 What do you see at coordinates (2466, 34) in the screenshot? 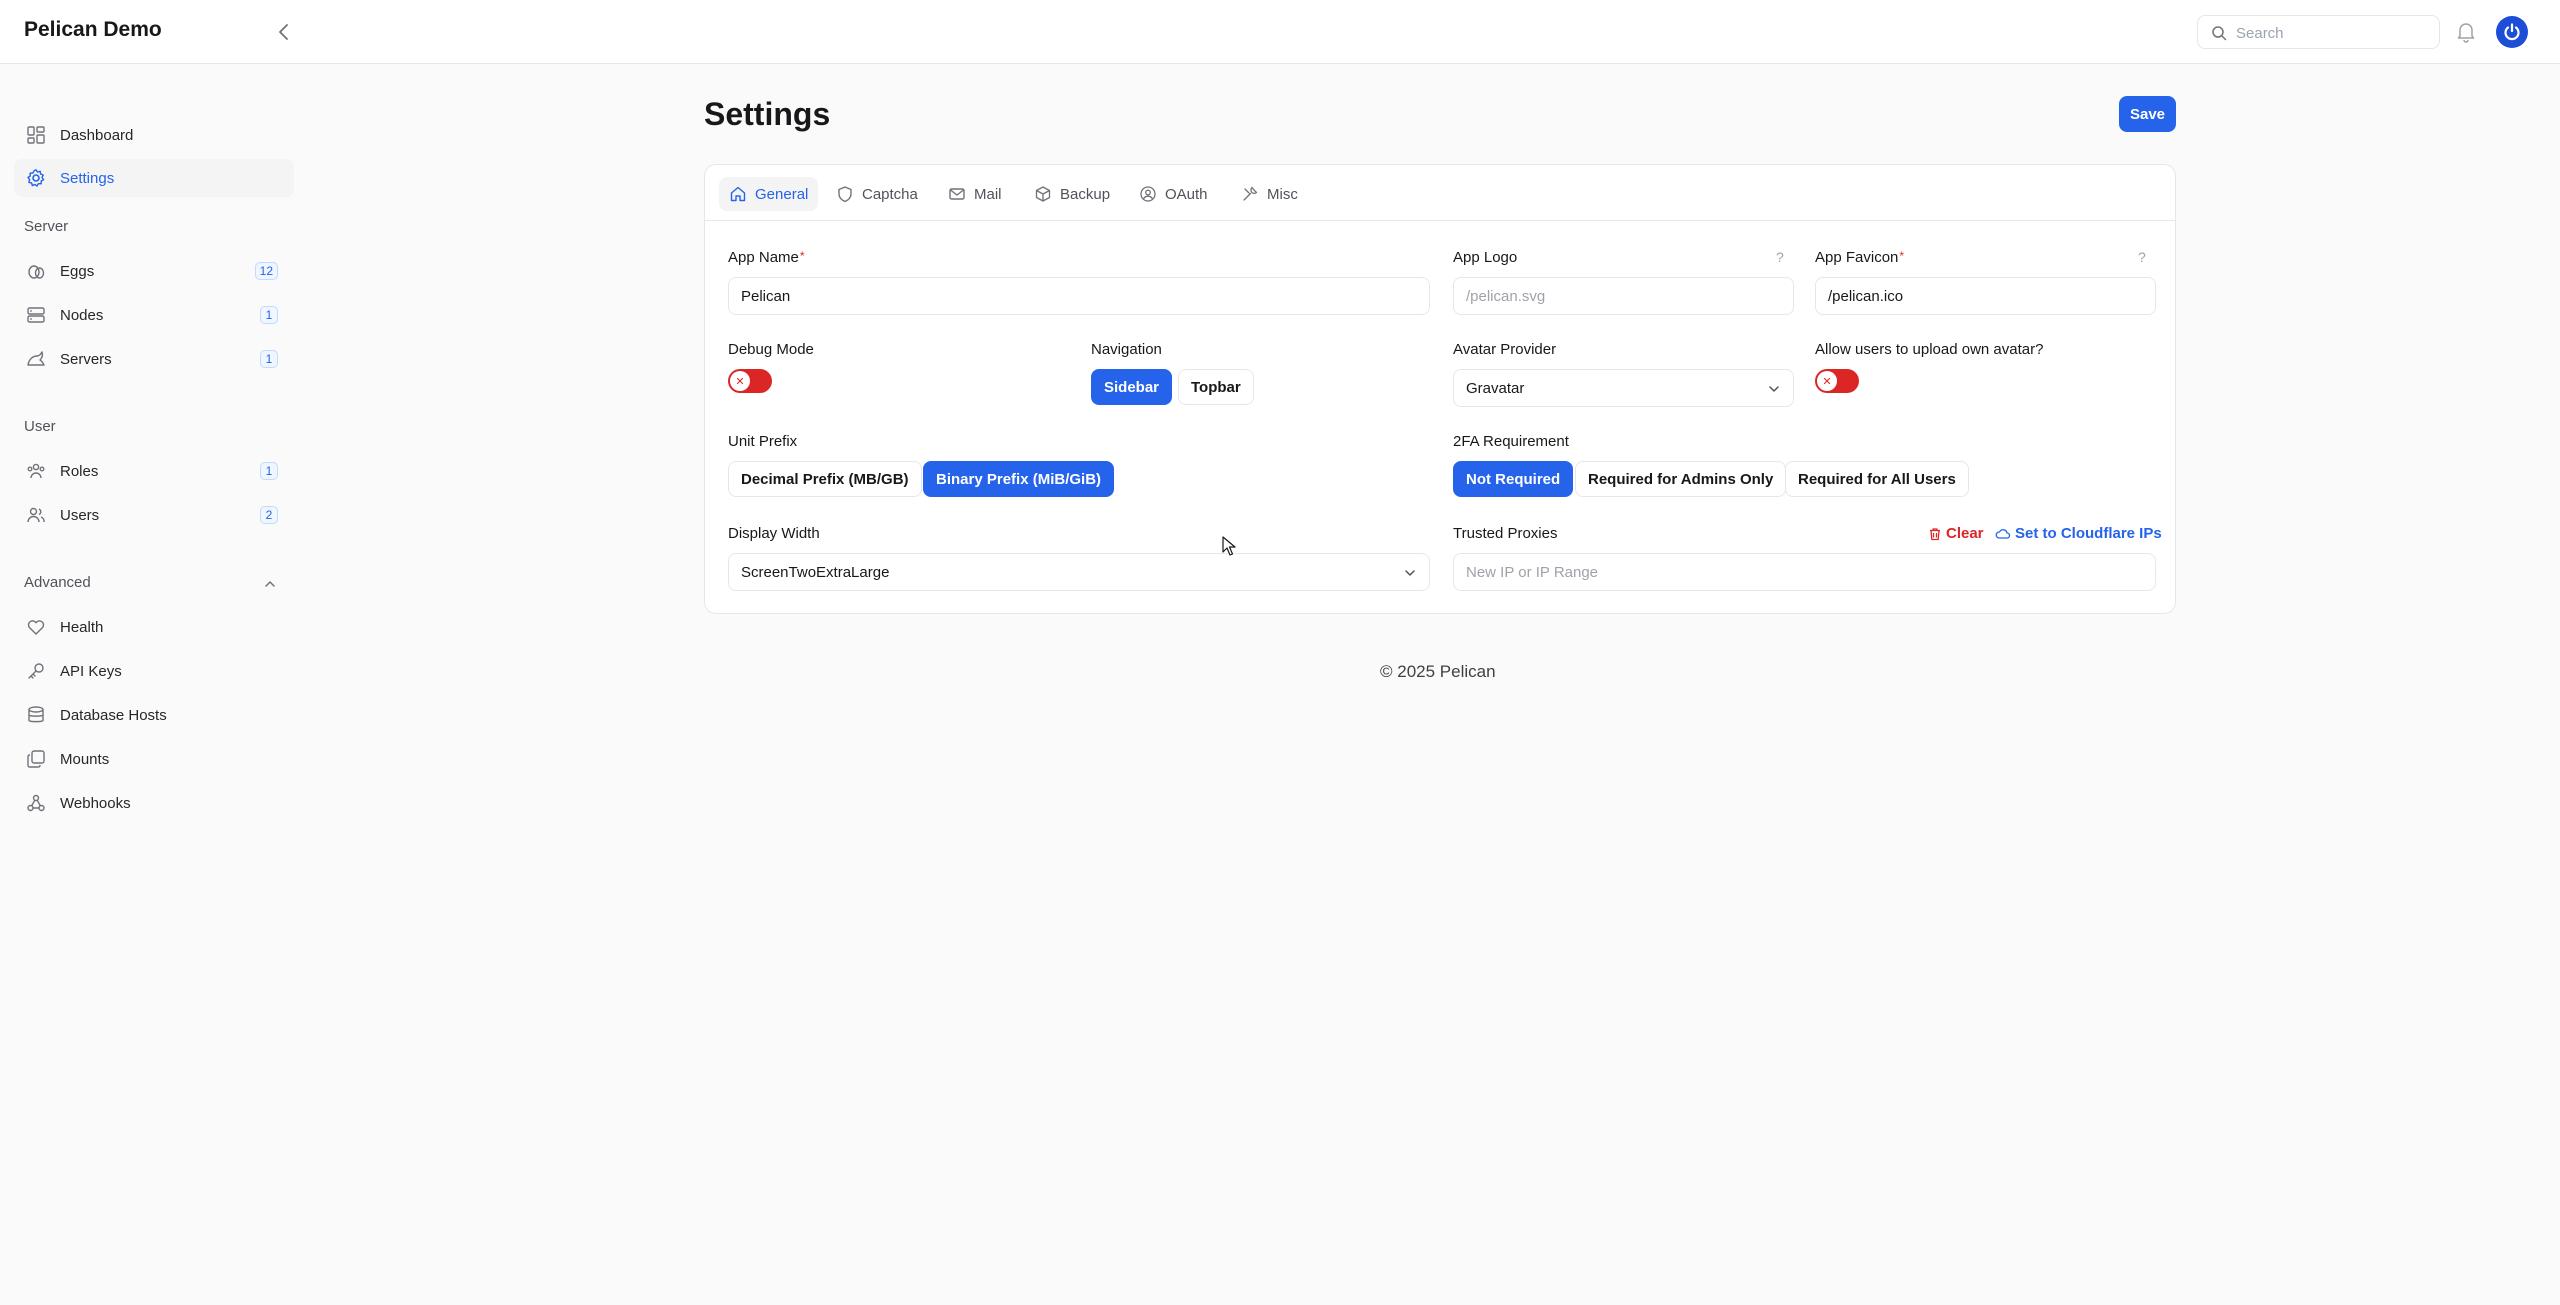
I see `bell-icon` at bounding box center [2466, 34].